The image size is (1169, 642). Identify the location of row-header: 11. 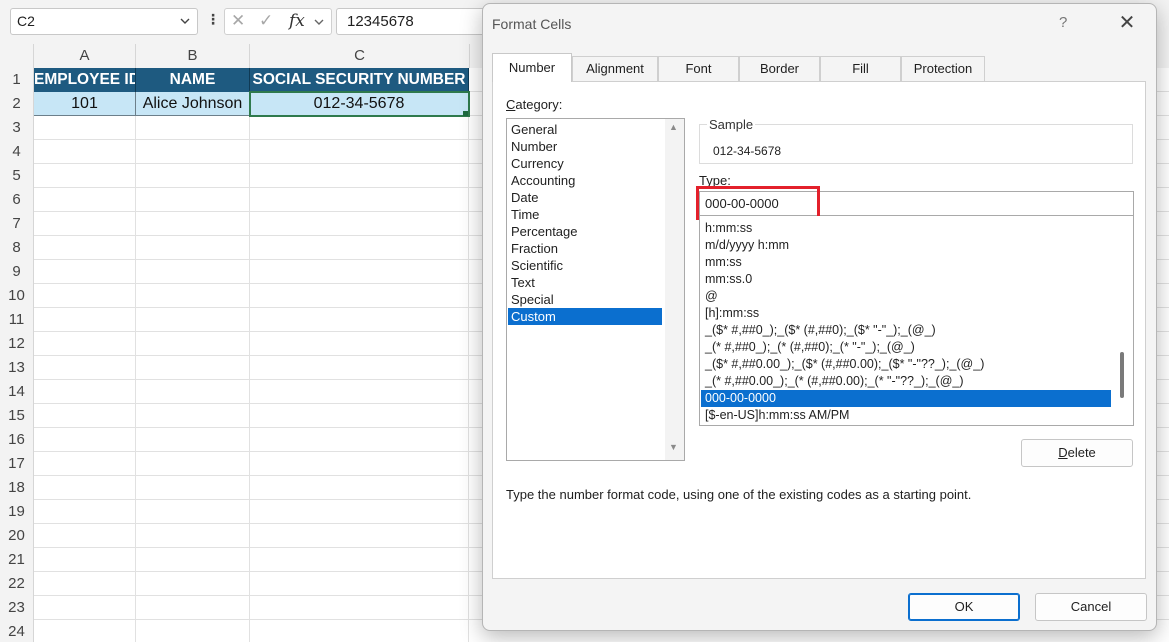
(16, 320).